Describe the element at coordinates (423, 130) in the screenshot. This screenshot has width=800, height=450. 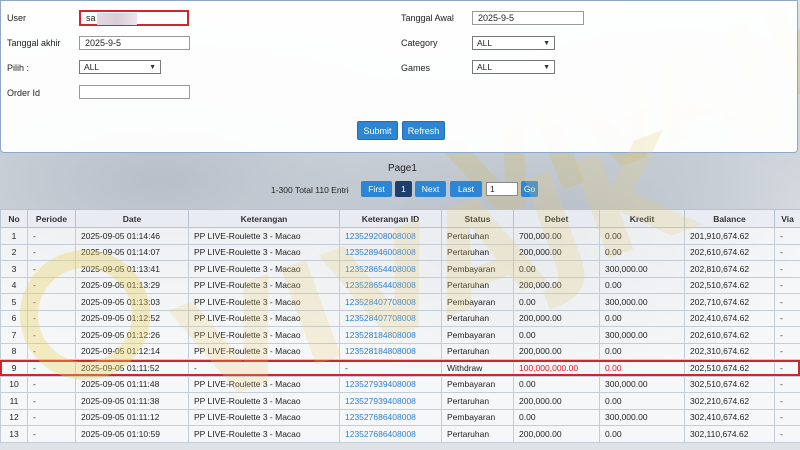
I see `refresh-button: Refresh` at that location.